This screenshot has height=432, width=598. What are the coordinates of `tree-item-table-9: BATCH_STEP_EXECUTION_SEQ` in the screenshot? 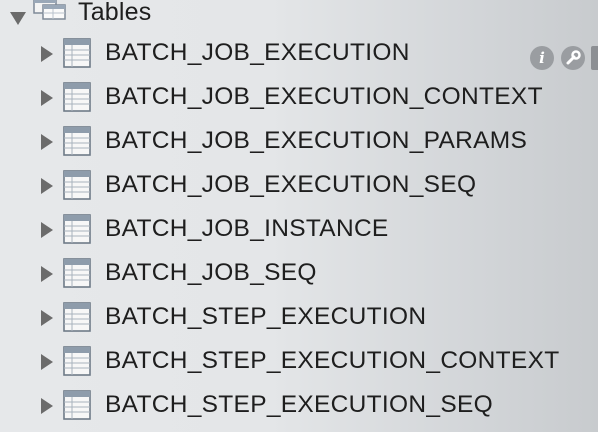 It's located at (299, 406).